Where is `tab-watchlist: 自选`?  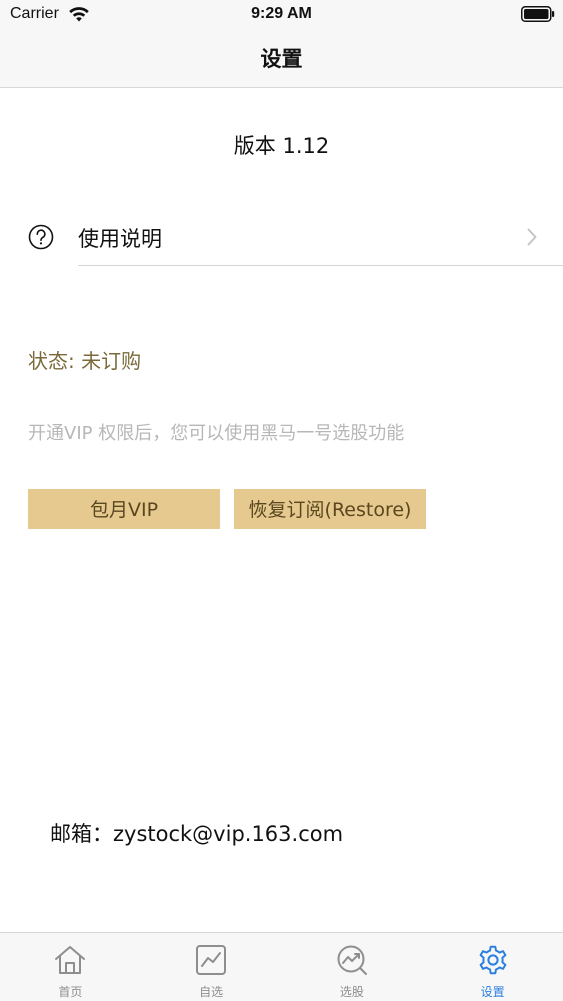 tab-watchlist: 自选 is located at coordinates (211, 967).